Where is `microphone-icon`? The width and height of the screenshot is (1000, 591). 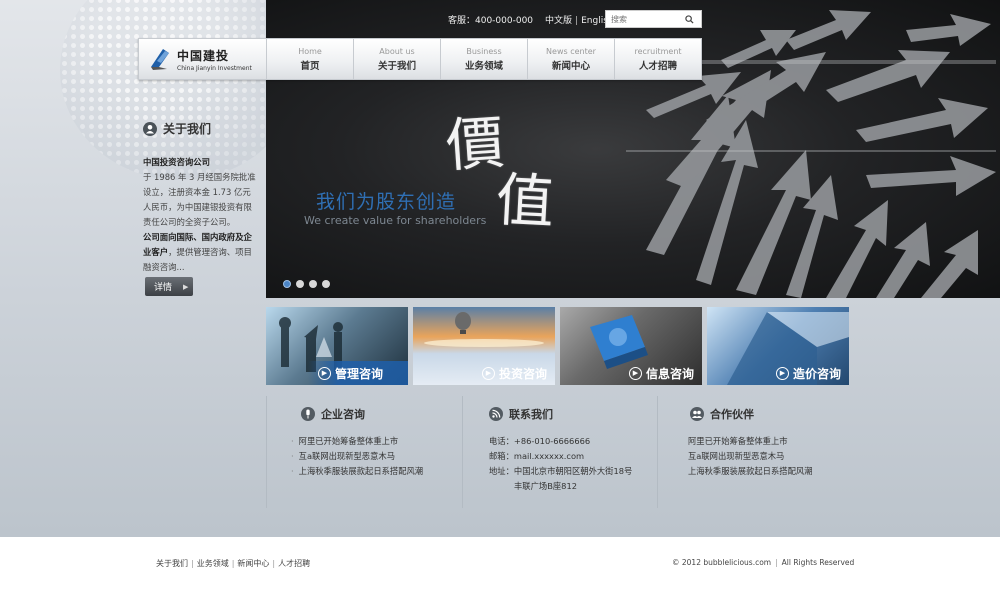 microphone-icon is located at coordinates (308, 414).